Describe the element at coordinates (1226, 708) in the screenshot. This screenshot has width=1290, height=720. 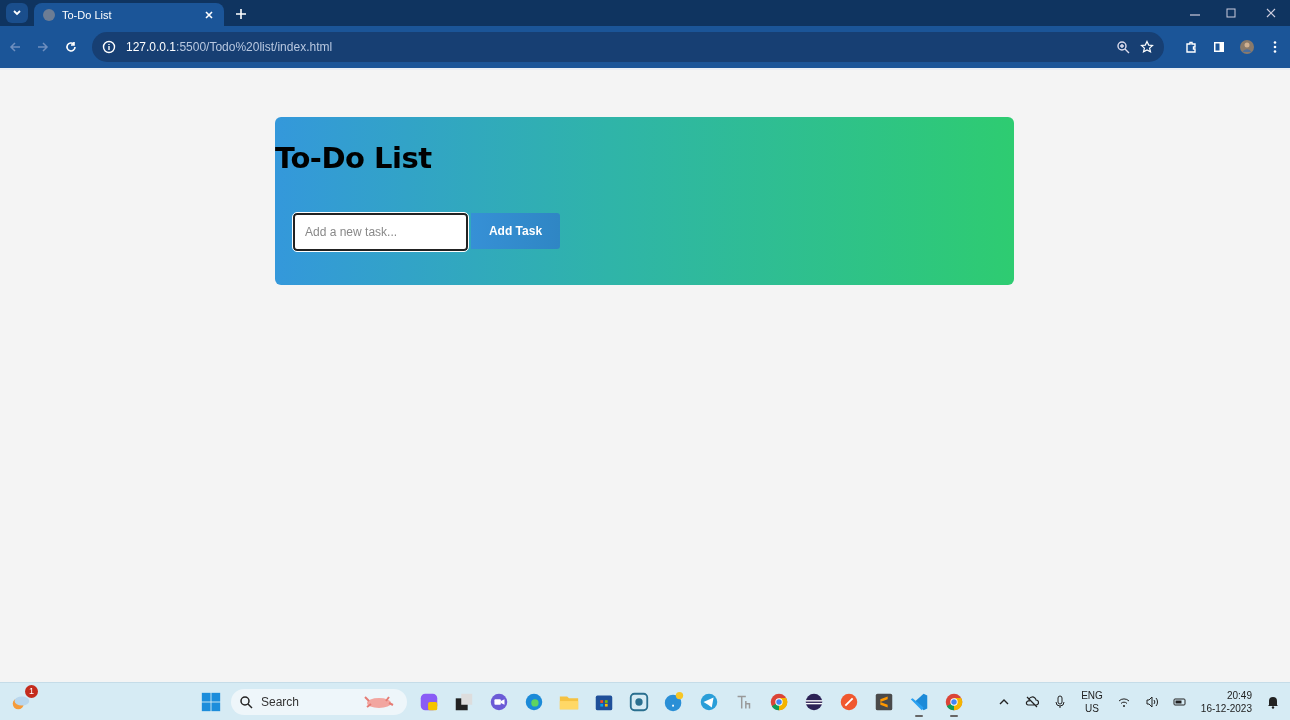
I see `date-text: 16-12-2023` at that location.